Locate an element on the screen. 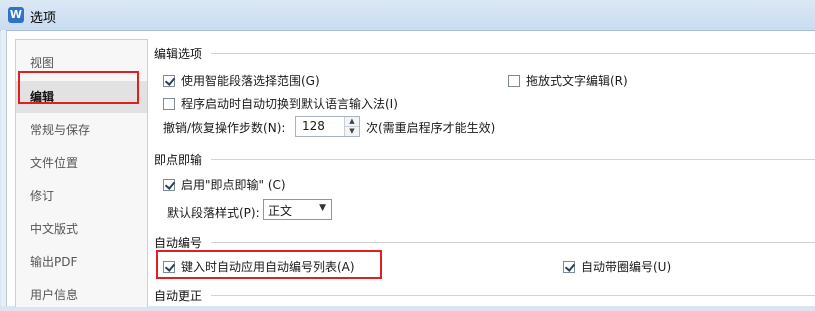 This screenshot has width=815, height=311. default-style-dropdown: 正文 ▼ is located at coordinates (297, 209).